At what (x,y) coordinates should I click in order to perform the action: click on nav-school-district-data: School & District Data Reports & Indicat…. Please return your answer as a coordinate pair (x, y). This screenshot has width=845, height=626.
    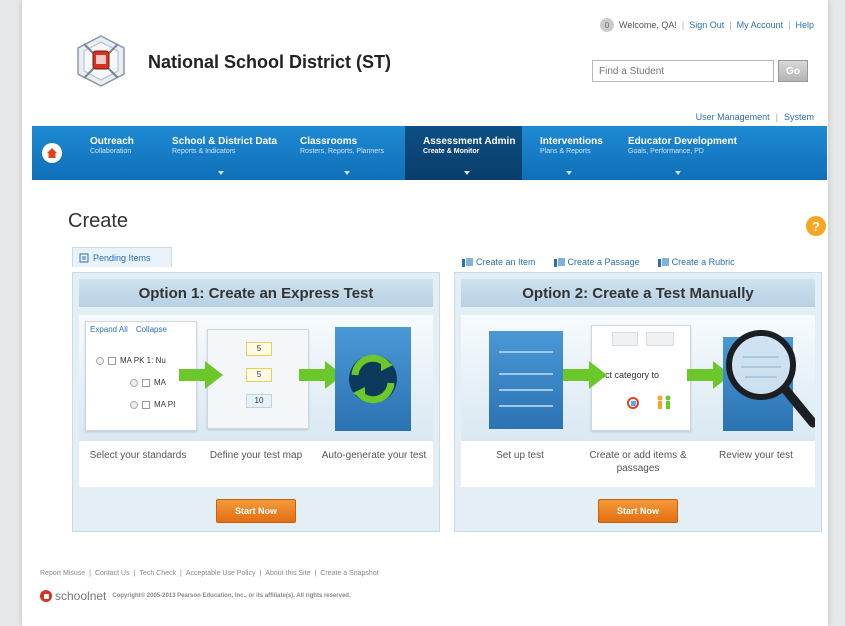
    Looking at the image, I should click on (218, 153).